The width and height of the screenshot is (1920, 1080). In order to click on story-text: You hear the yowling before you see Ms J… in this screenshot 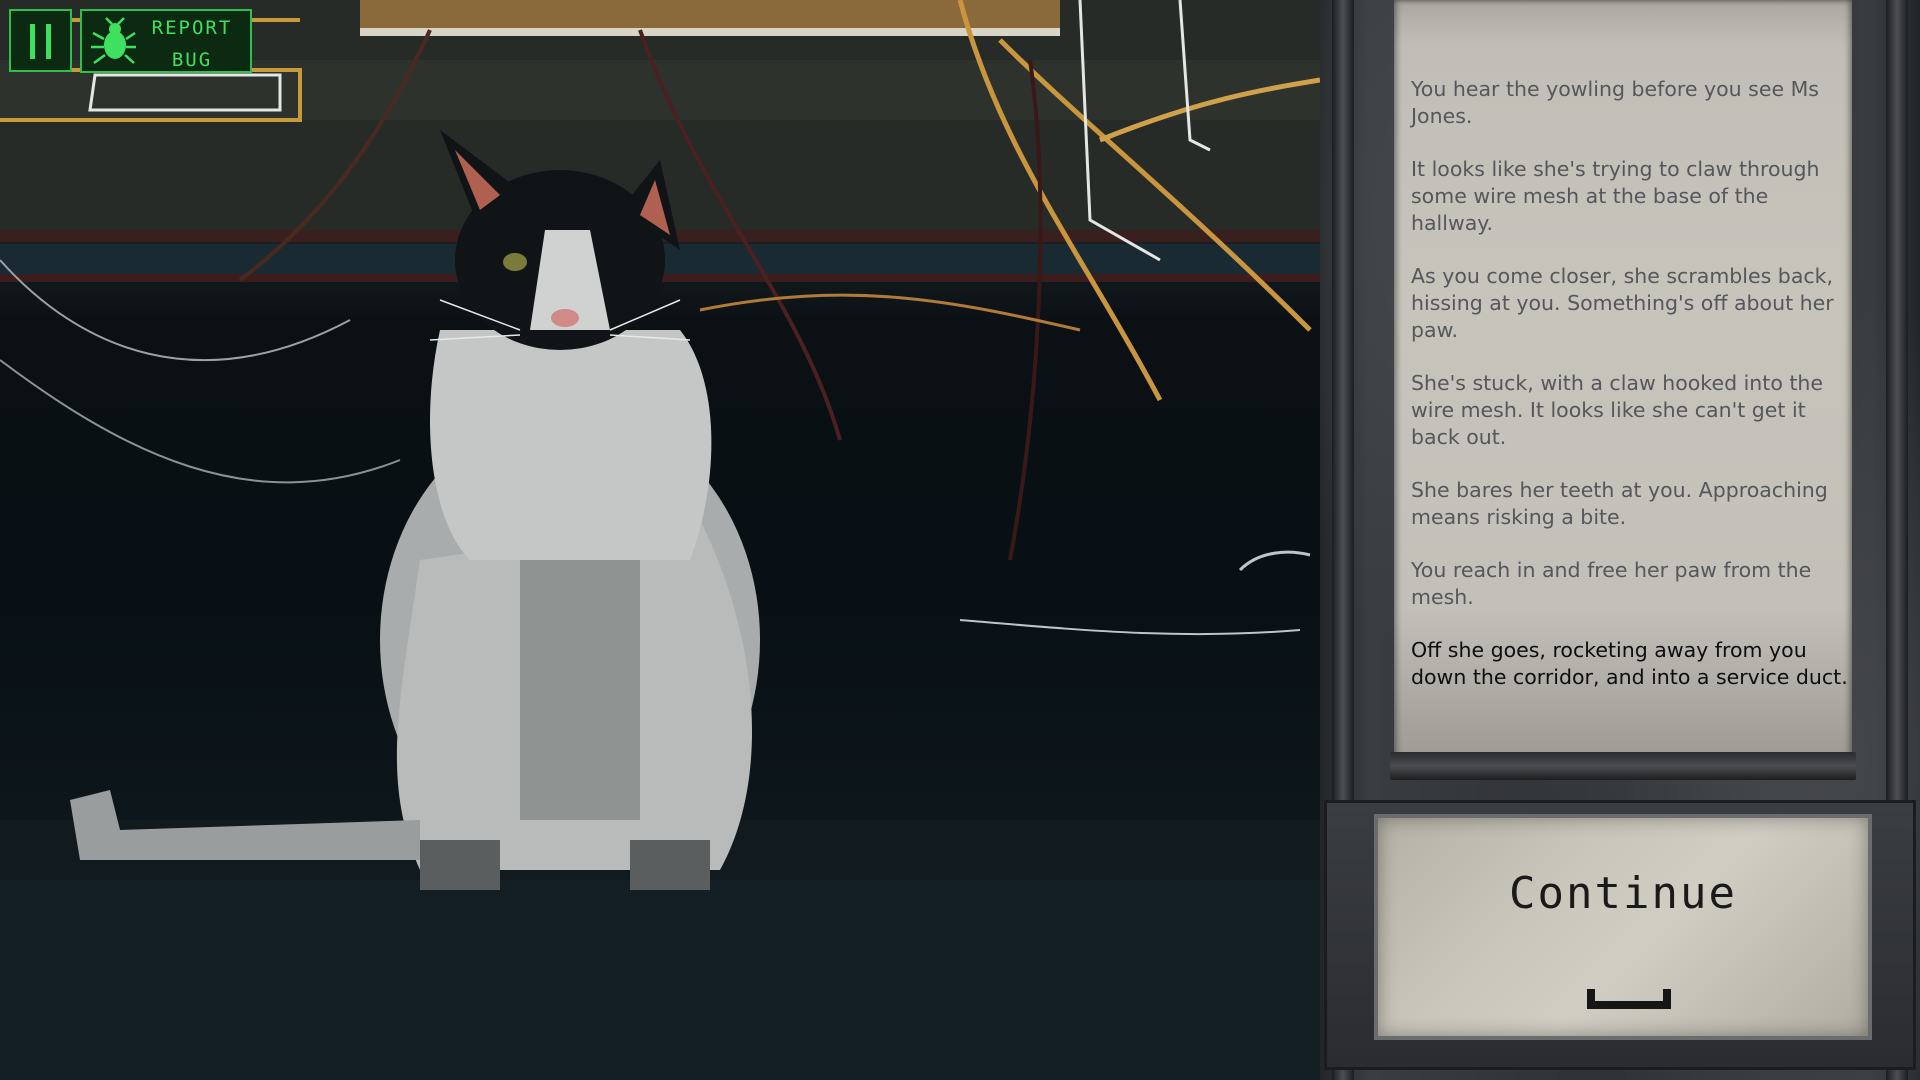, I will do `click(1631, 396)`.